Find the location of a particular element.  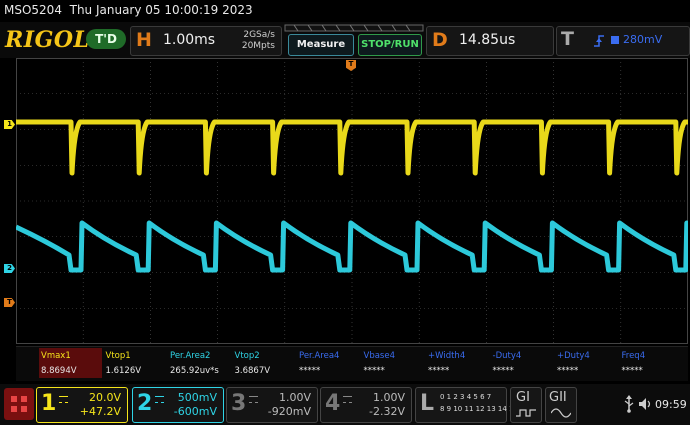

delay-box: D 14.85us is located at coordinates (490, 41).